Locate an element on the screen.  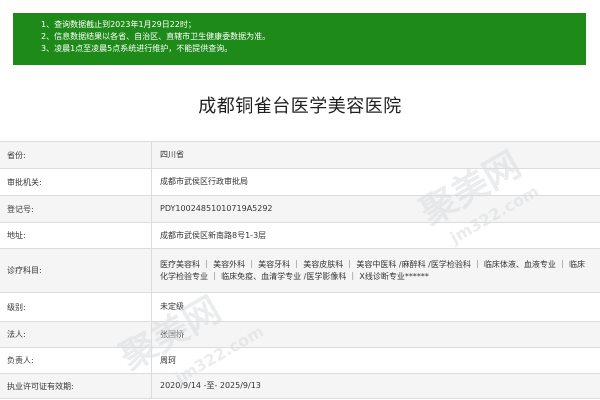
legal-person-value: 张国桥 is located at coordinates (172, 334).